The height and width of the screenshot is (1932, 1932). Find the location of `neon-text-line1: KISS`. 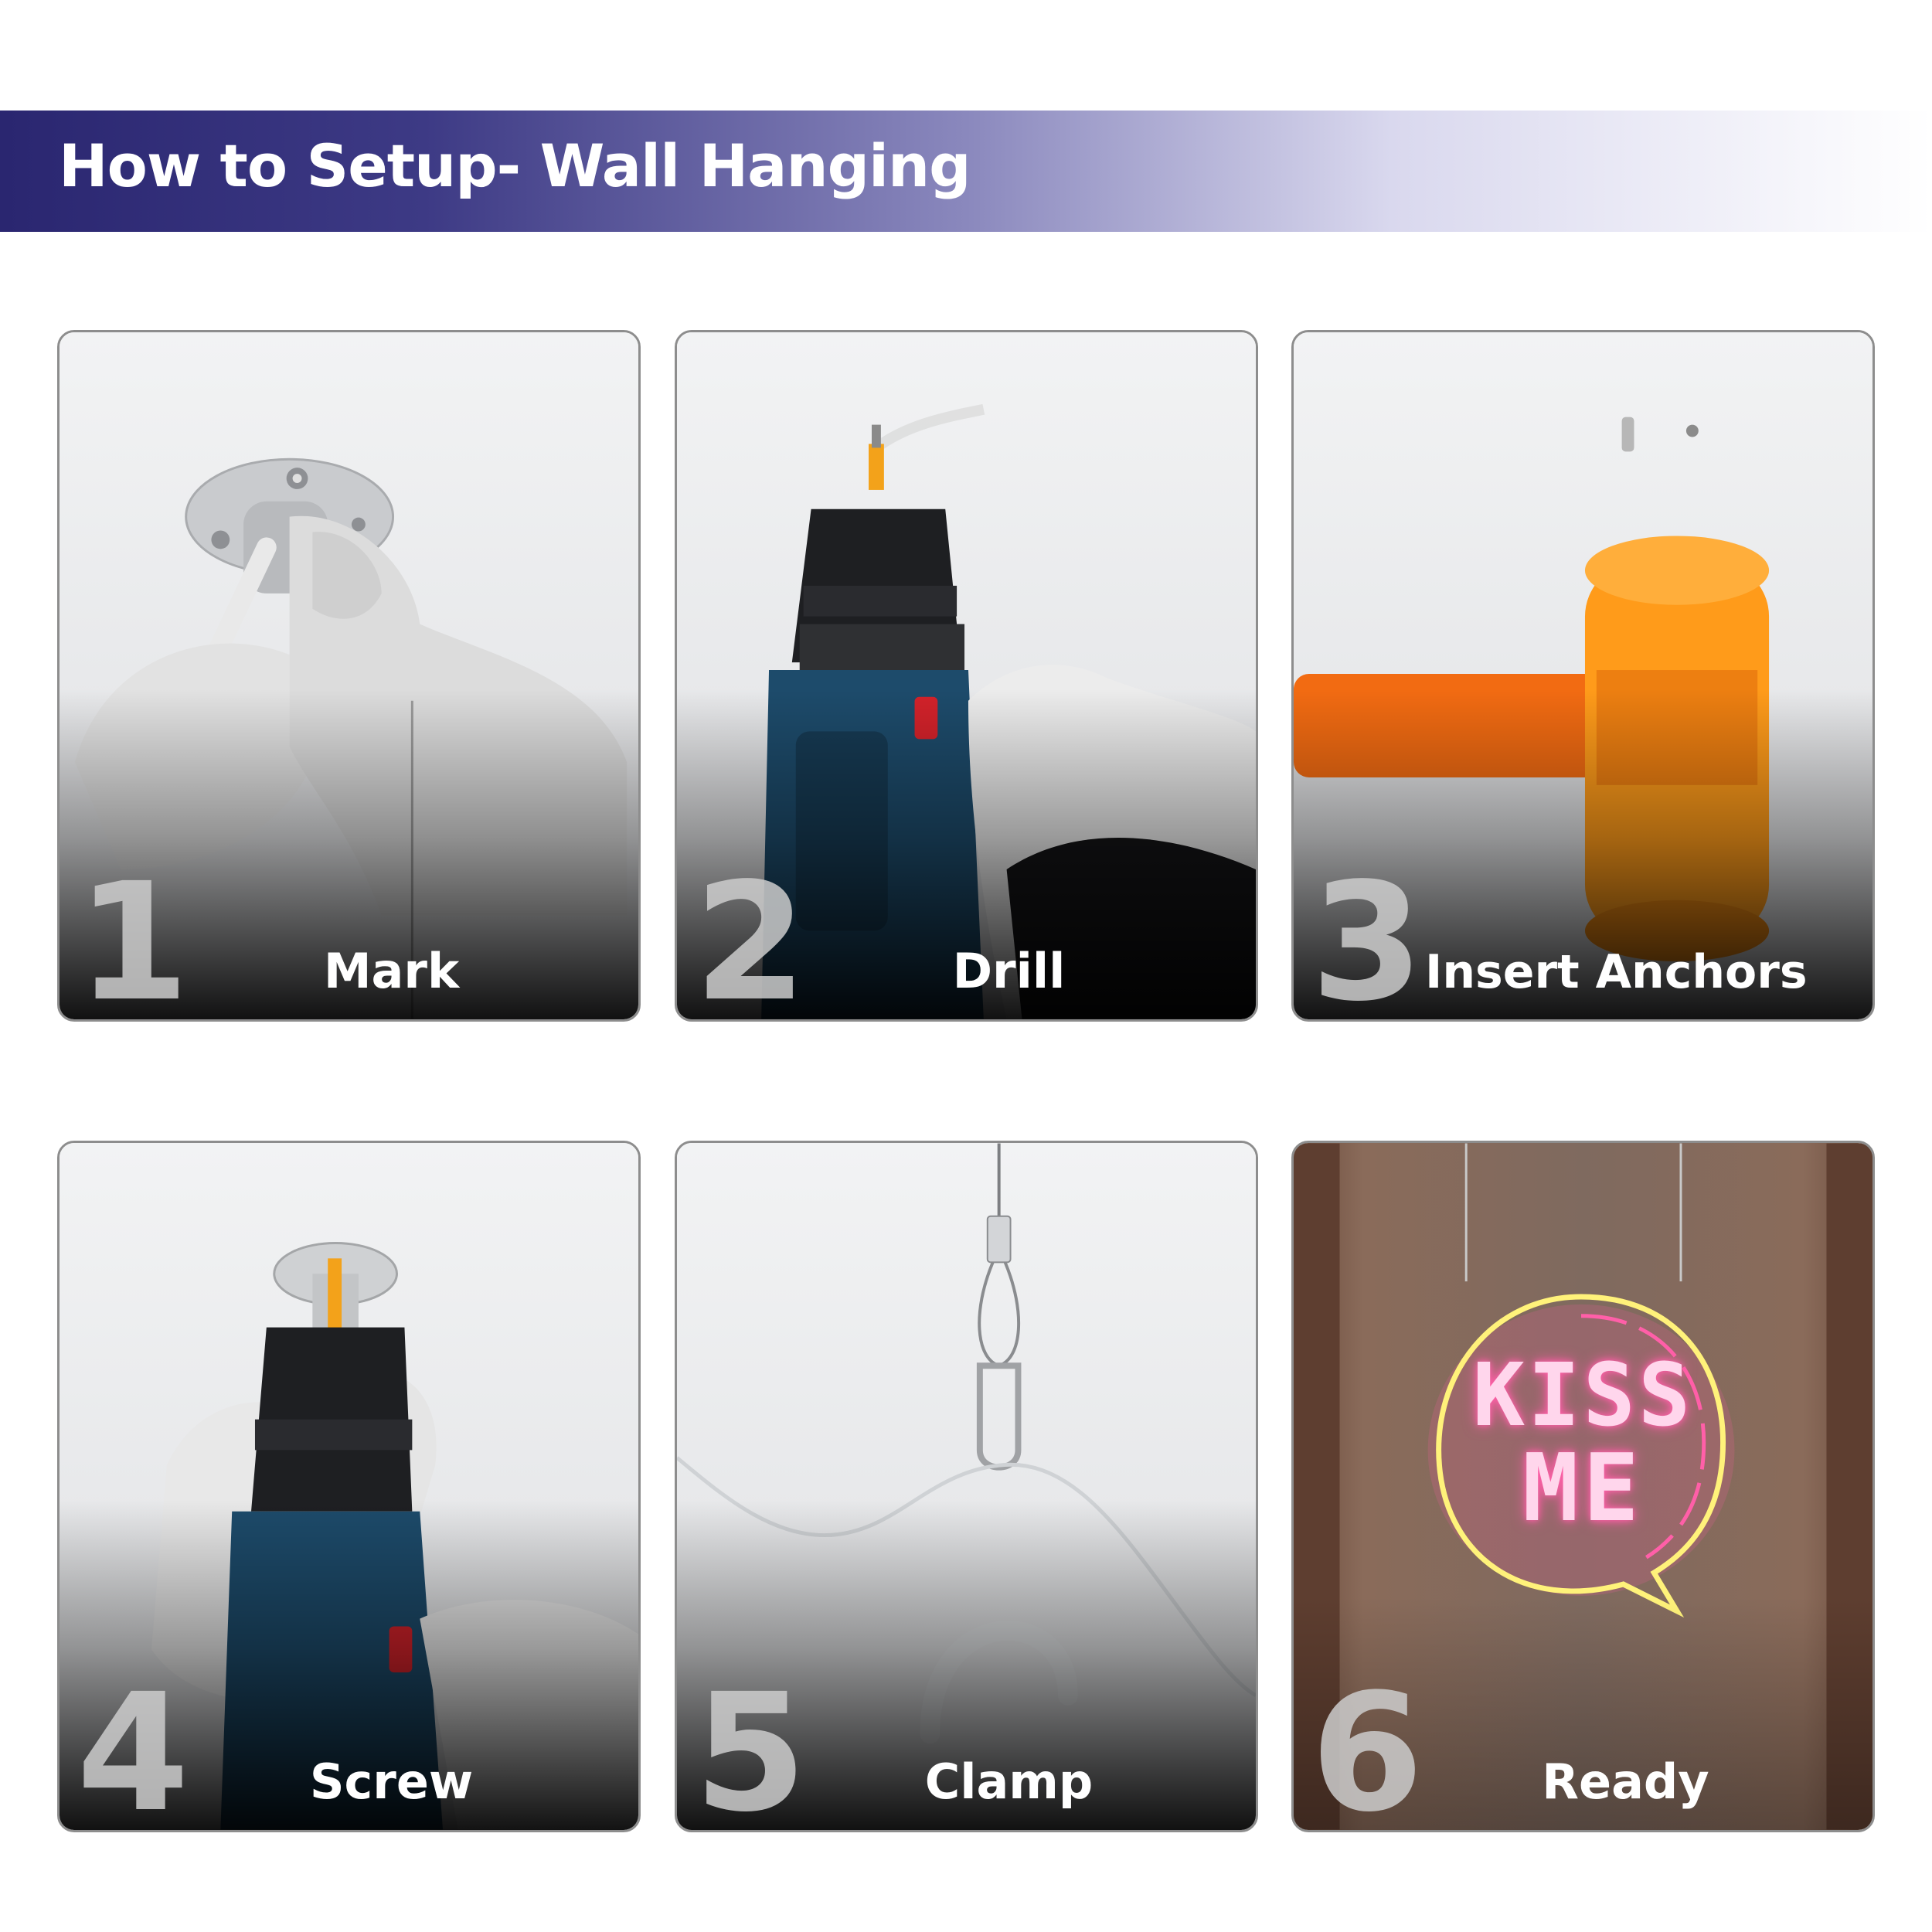

neon-text-line1: KISS is located at coordinates (1583, 1396).